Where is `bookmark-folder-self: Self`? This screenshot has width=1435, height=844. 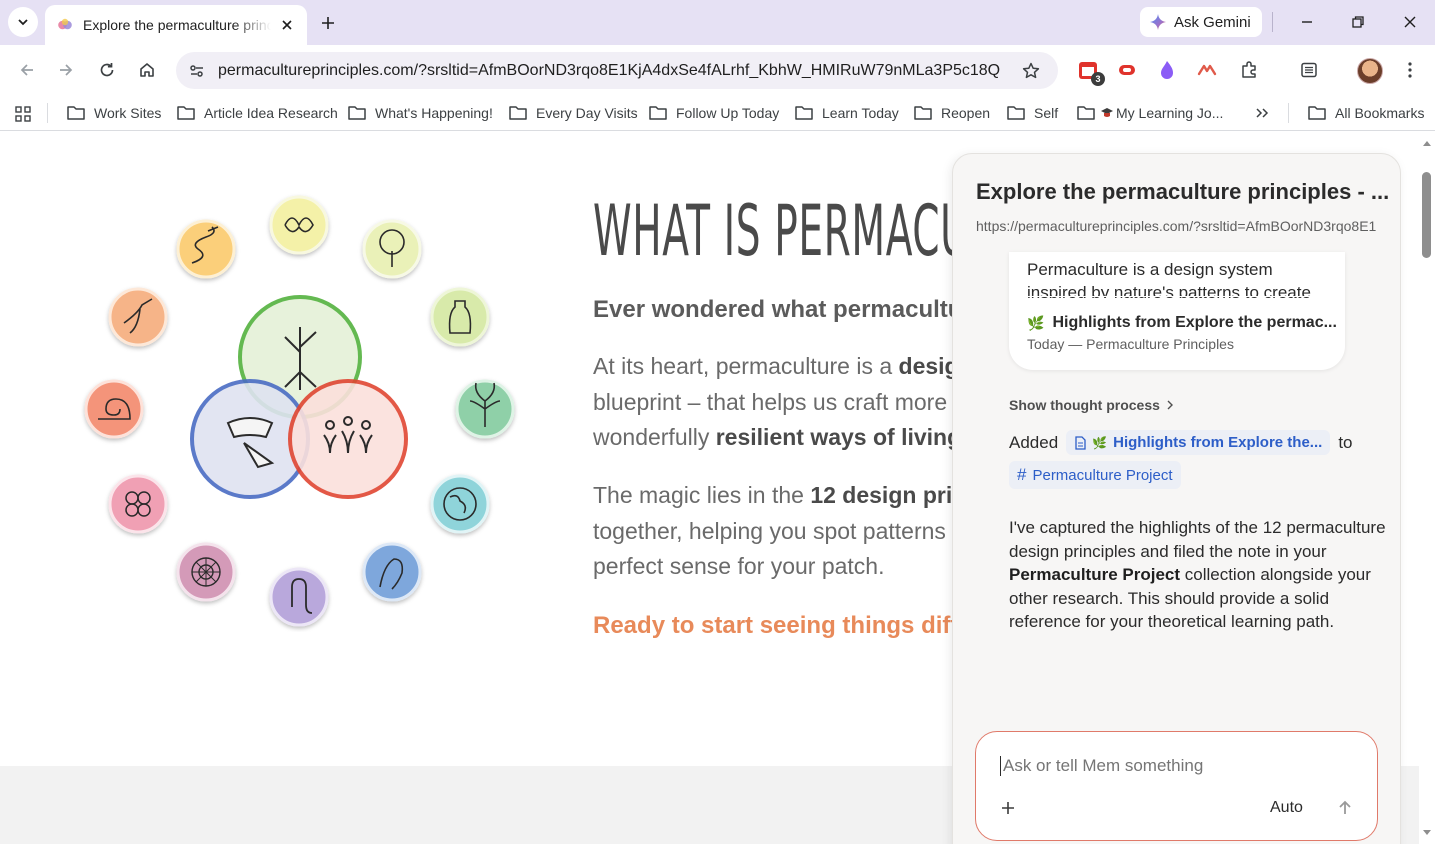 bookmark-folder-self: Self is located at coordinates (1032, 113).